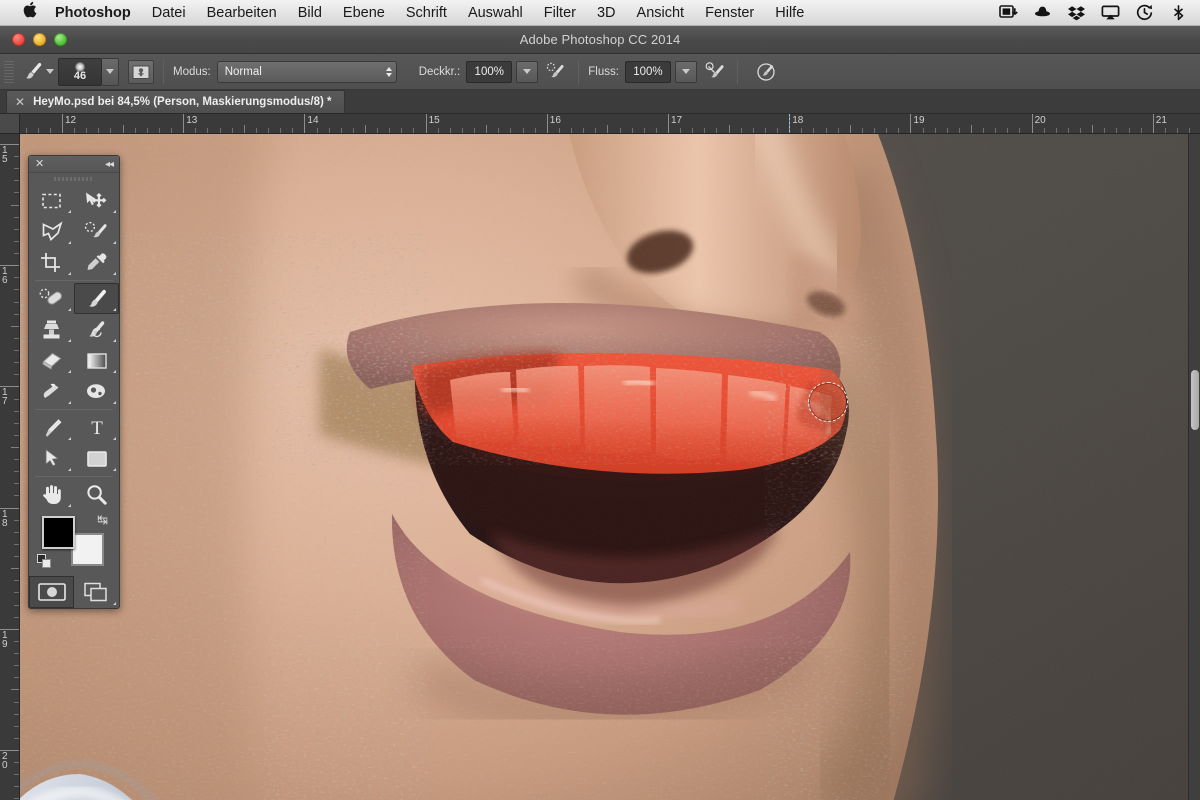 The width and height of the screenshot is (1200, 800). What do you see at coordinates (51, 391) in the screenshot?
I see `dodge-tool` at bounding box center [51, 391].